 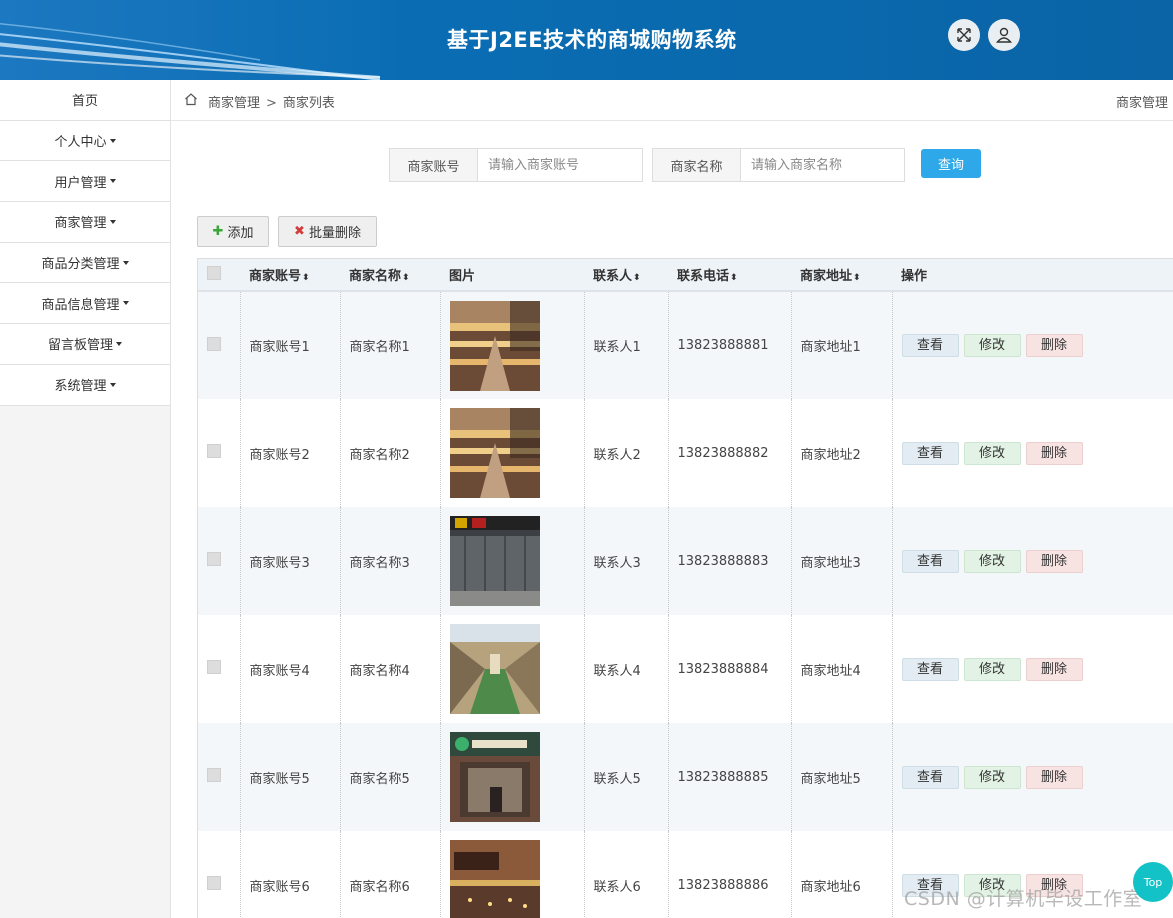 I want to click on sidebar-item-personal-center: 个人中心, so click(x=85, y=141).